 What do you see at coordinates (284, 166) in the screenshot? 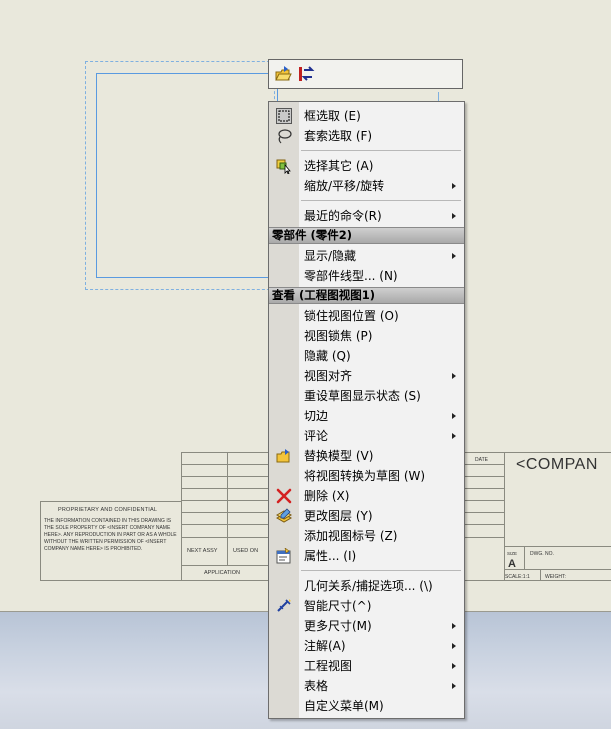
I see `select-other-icon` at bounding box center [284, 166].